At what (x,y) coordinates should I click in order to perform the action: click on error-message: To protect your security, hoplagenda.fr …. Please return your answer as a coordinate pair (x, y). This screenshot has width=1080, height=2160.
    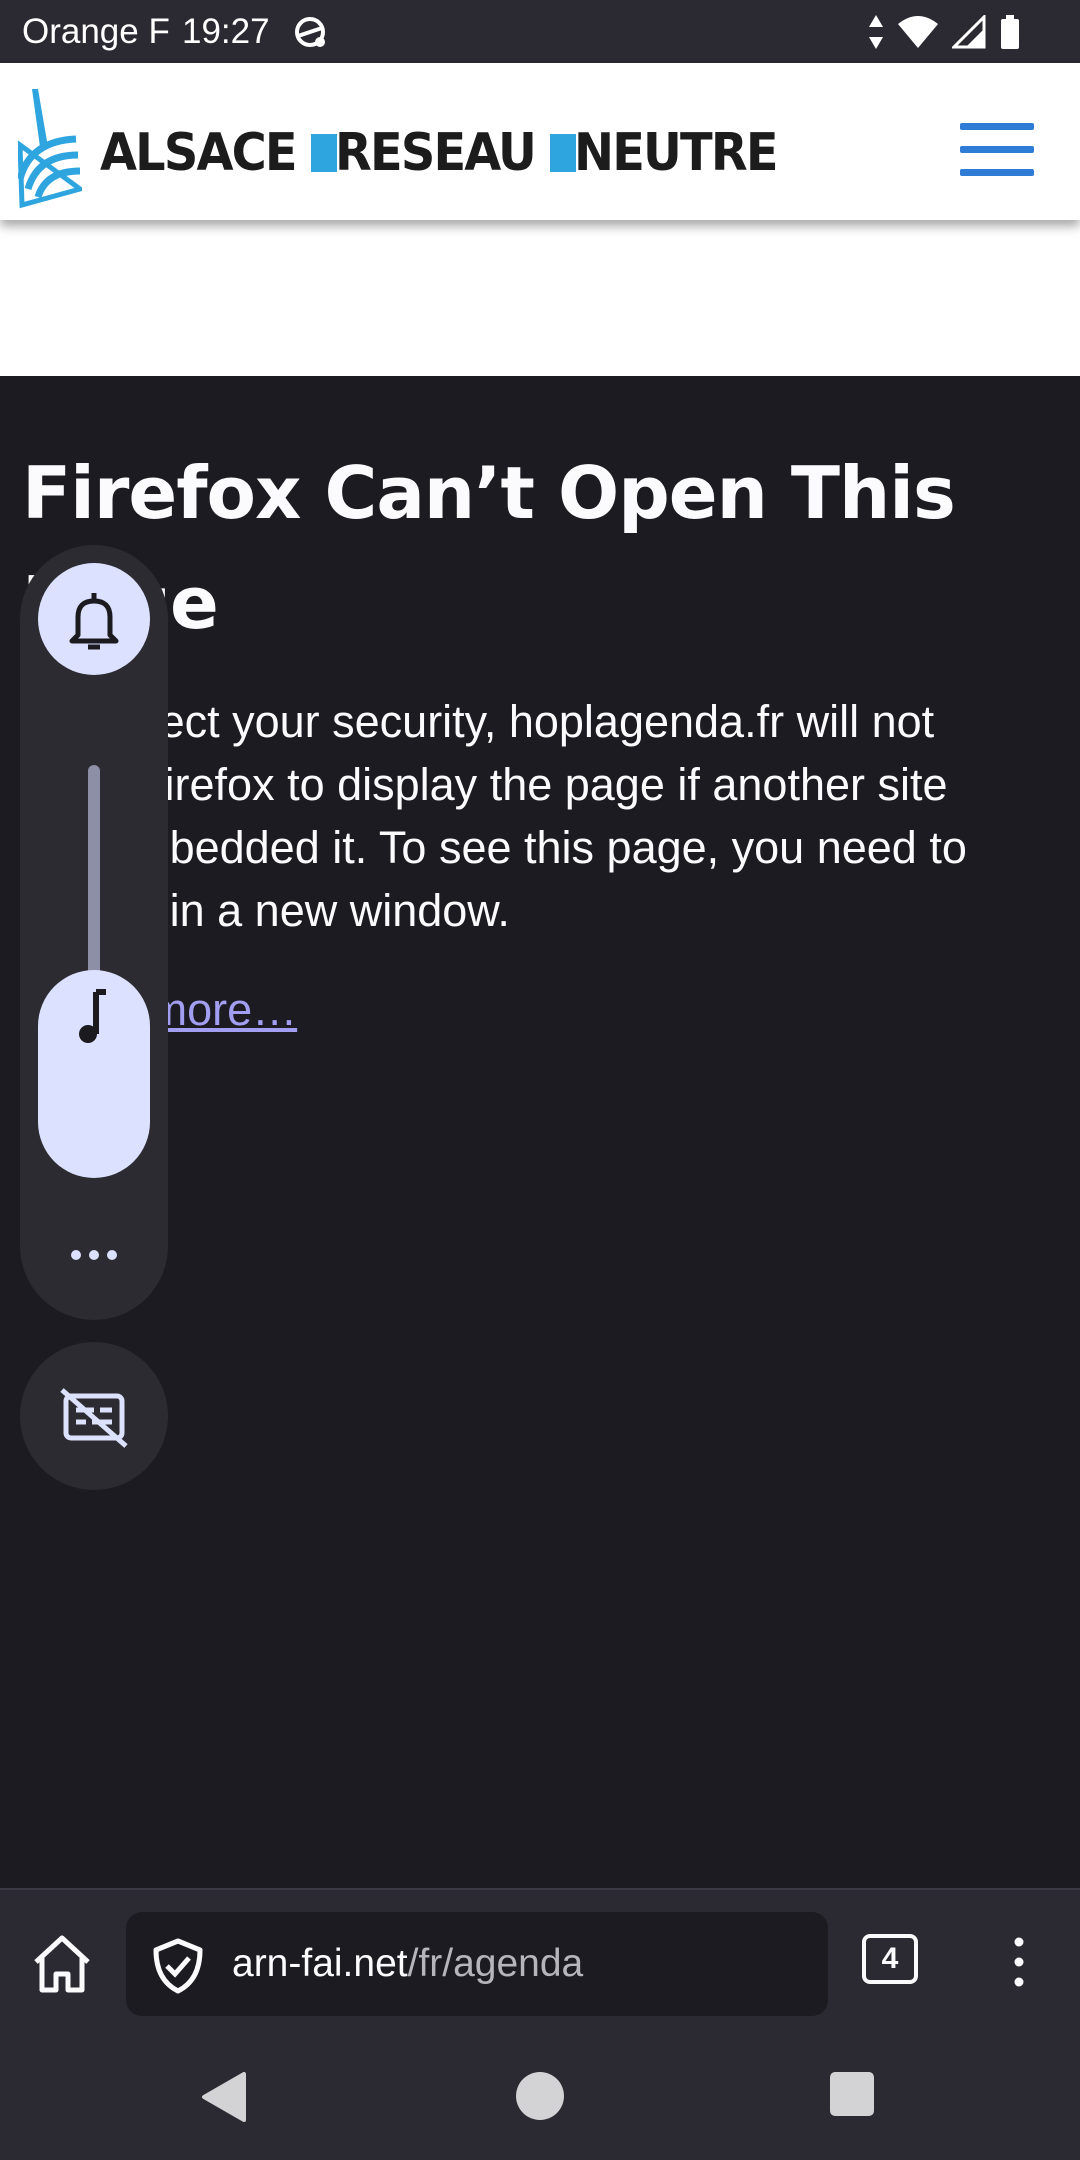
    Looking at the image, I should click on (494, 816).